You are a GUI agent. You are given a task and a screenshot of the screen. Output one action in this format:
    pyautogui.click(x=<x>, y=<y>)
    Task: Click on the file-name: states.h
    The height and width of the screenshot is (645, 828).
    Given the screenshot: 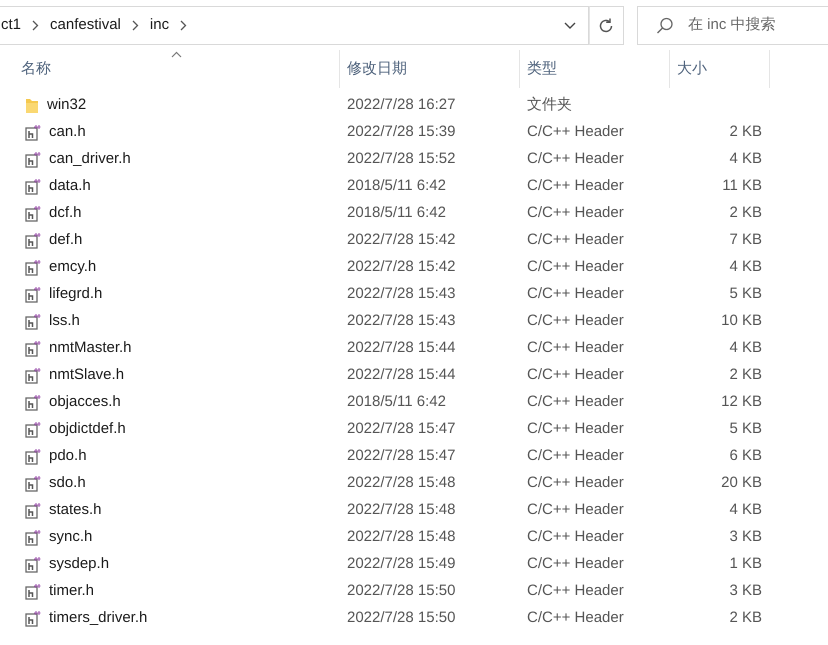 What is the action you would take?
    pyautogui.click(x=75, y=510)
    